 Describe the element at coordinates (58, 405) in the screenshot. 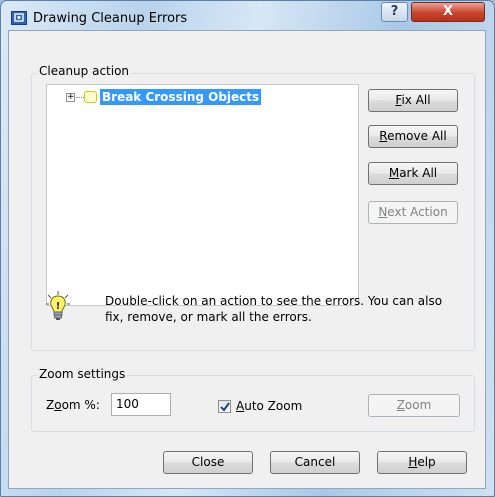

I see `zoom-percent-accel: o` at that location.